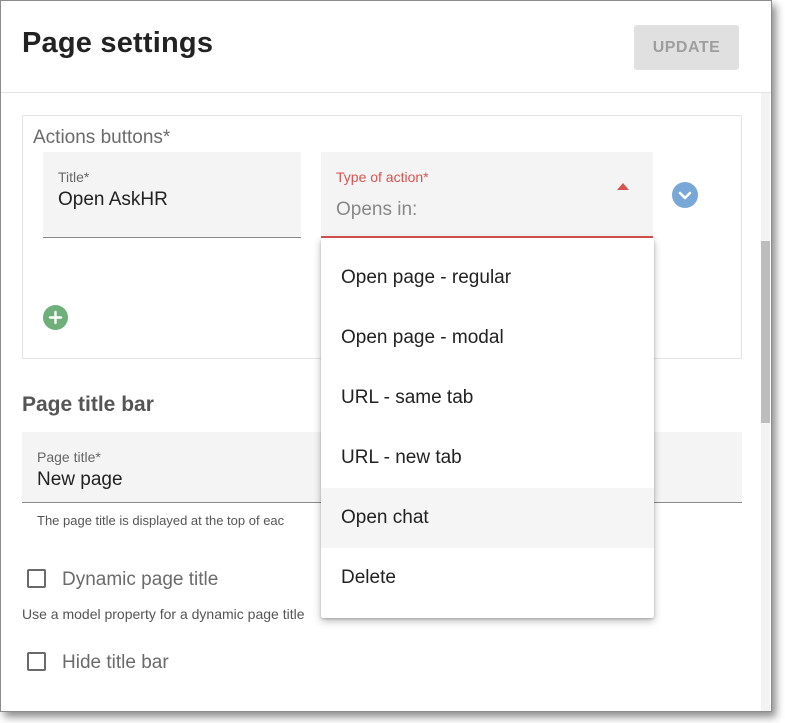  I want to click on plus-icon, so click(55, 317).